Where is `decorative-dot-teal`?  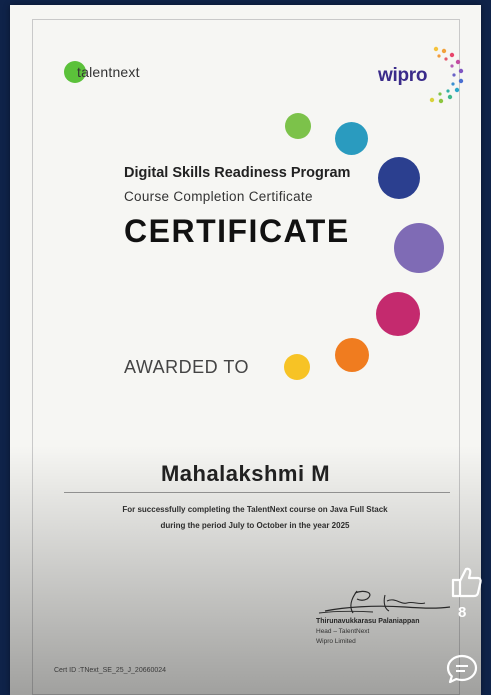 decorative-dot-teal is located at coordinates (351, 138).